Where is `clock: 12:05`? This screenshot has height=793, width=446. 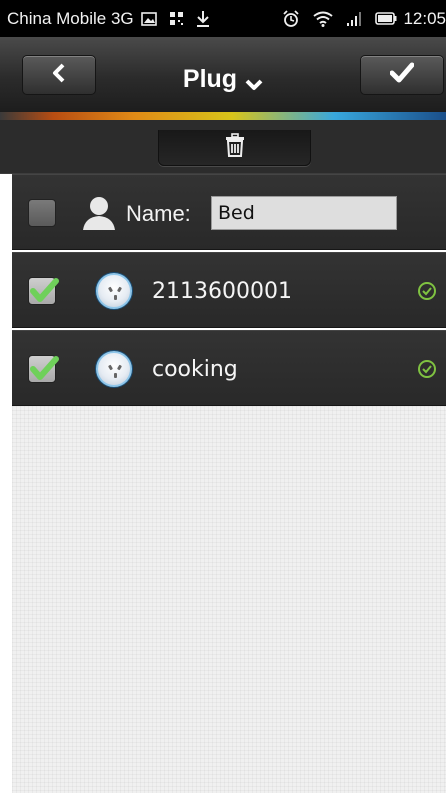
clock: 12:05 is located at coordinates (424, 18).